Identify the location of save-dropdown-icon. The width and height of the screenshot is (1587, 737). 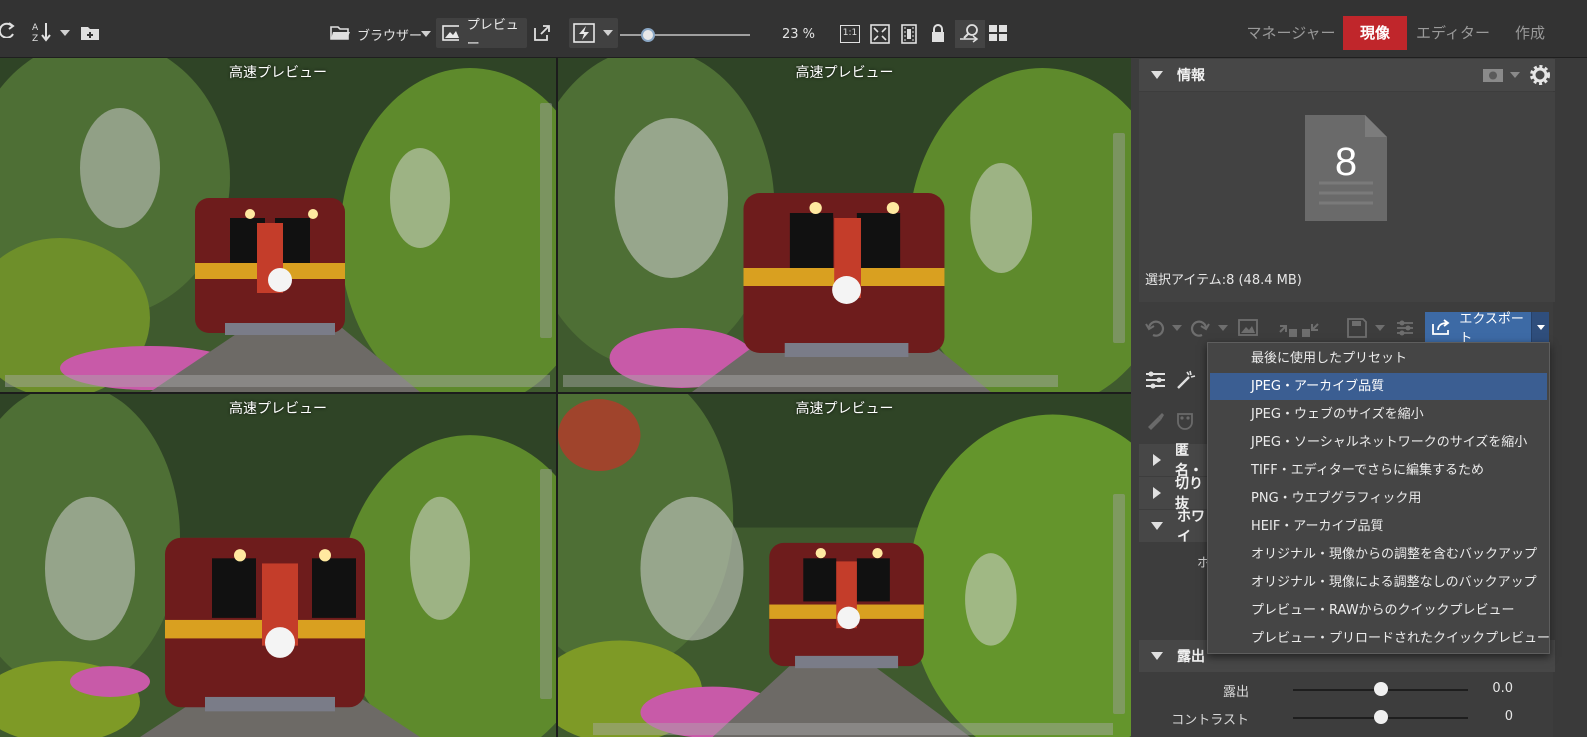
(1380, 328).